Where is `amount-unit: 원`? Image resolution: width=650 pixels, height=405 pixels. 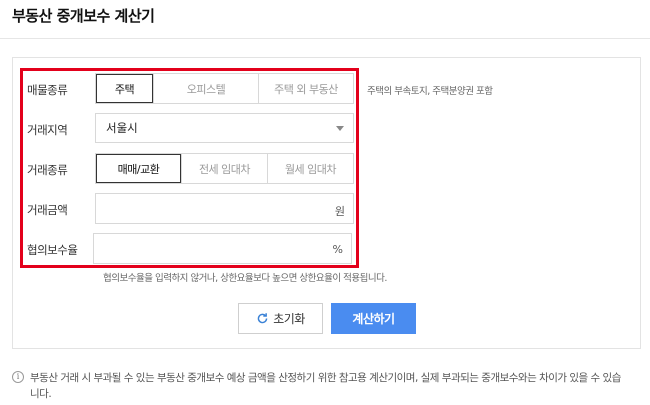
amount-unit: 원 is located at coordinates (339, 211).